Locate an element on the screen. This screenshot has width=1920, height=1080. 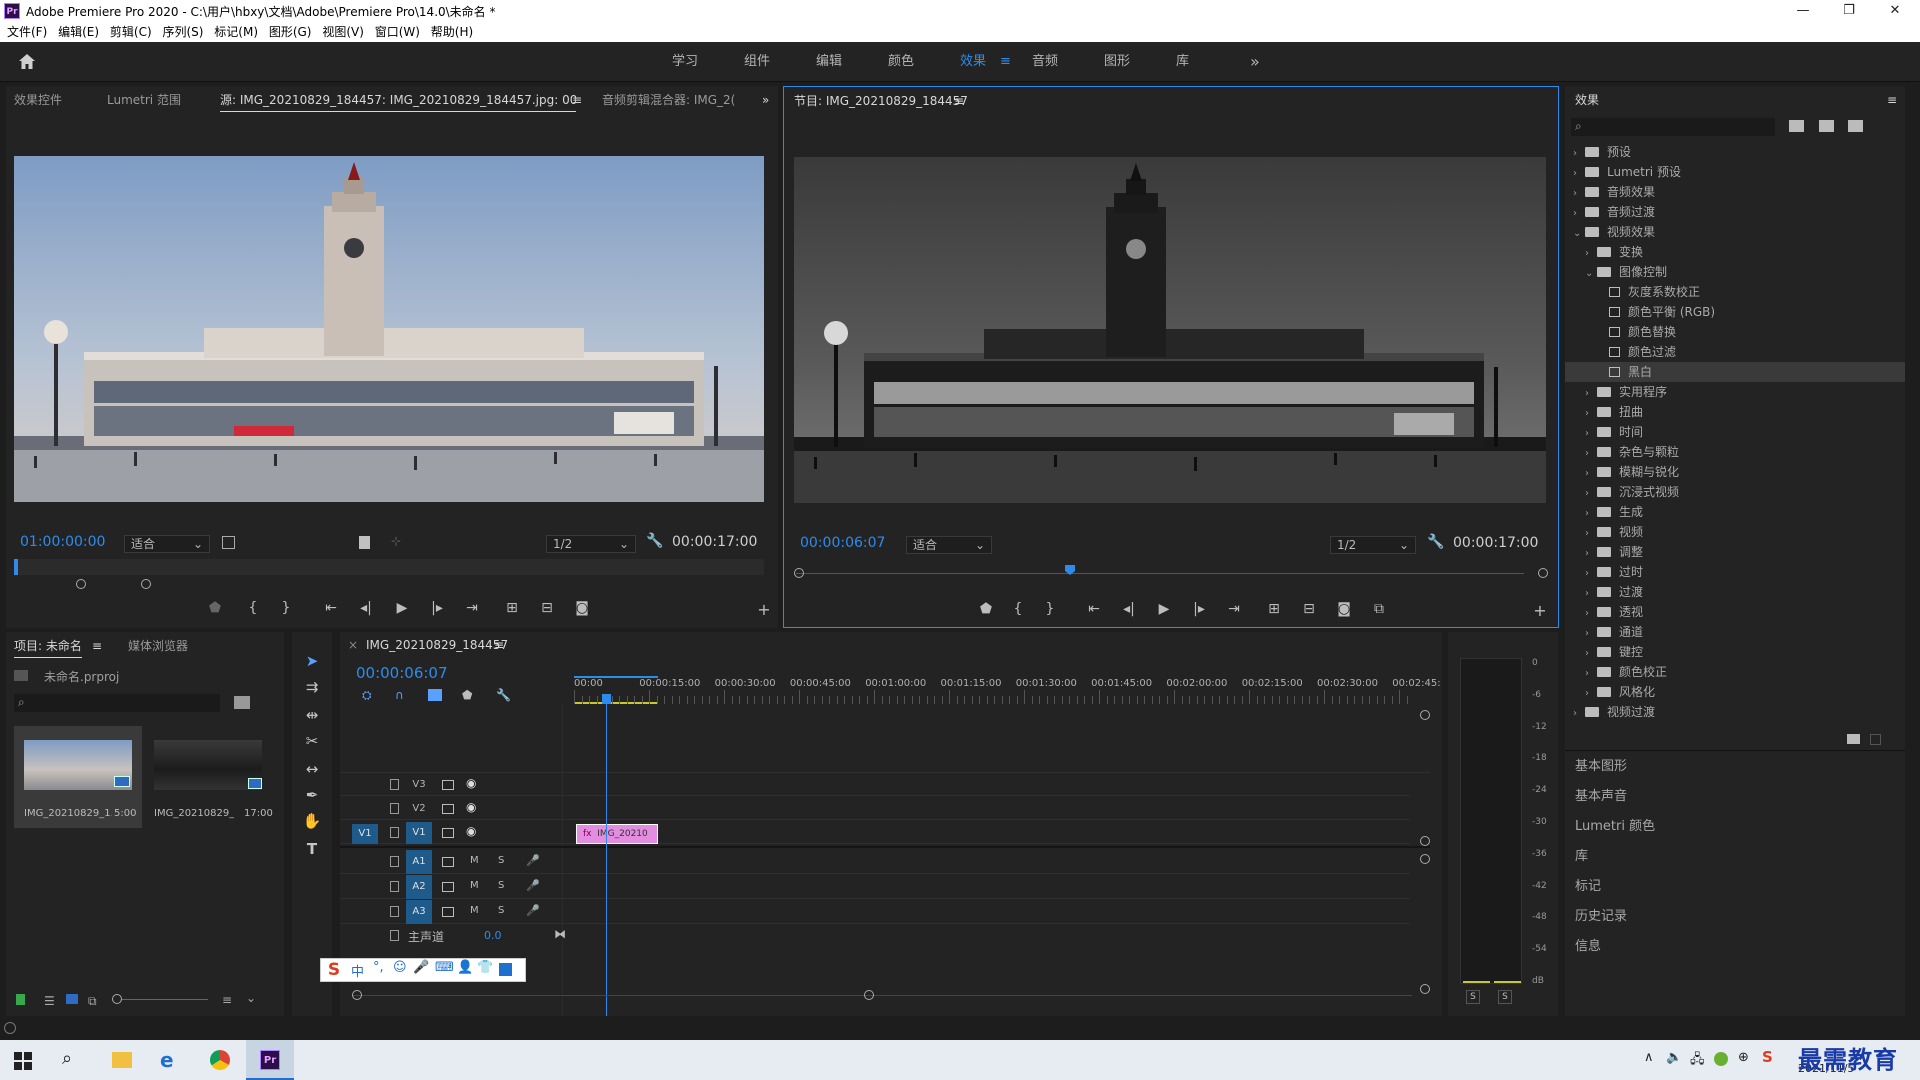
timeline-playhead is located at coordinates (606, 860).